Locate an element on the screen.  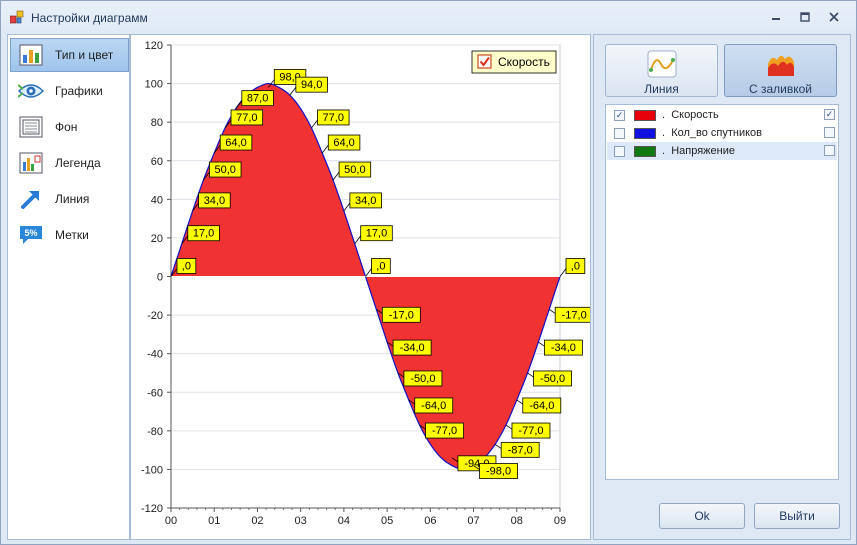
area-chart-icon is located at coordinates (780, 65).